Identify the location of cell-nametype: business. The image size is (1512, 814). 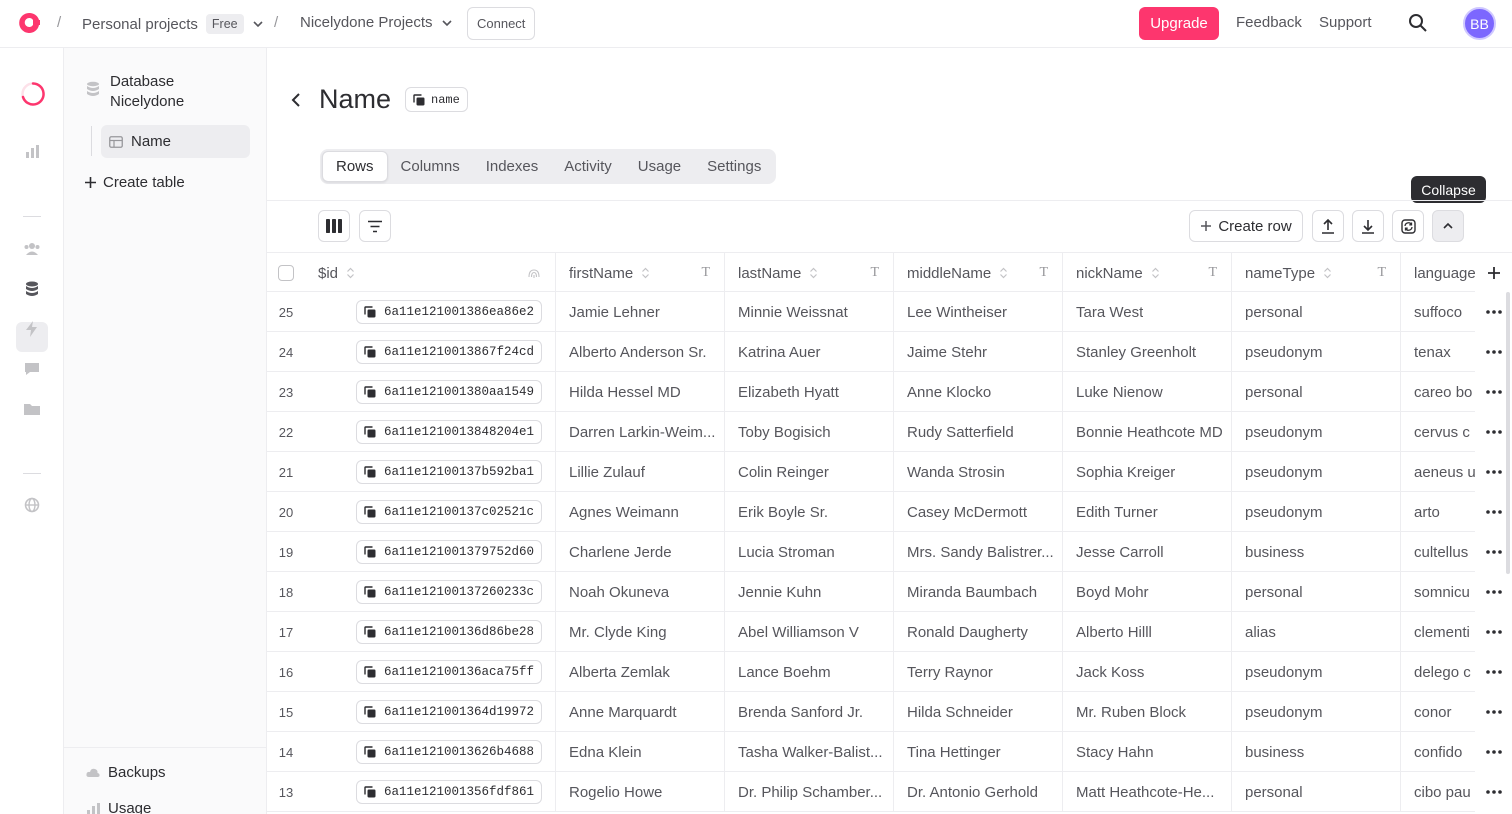
(1316, 752).